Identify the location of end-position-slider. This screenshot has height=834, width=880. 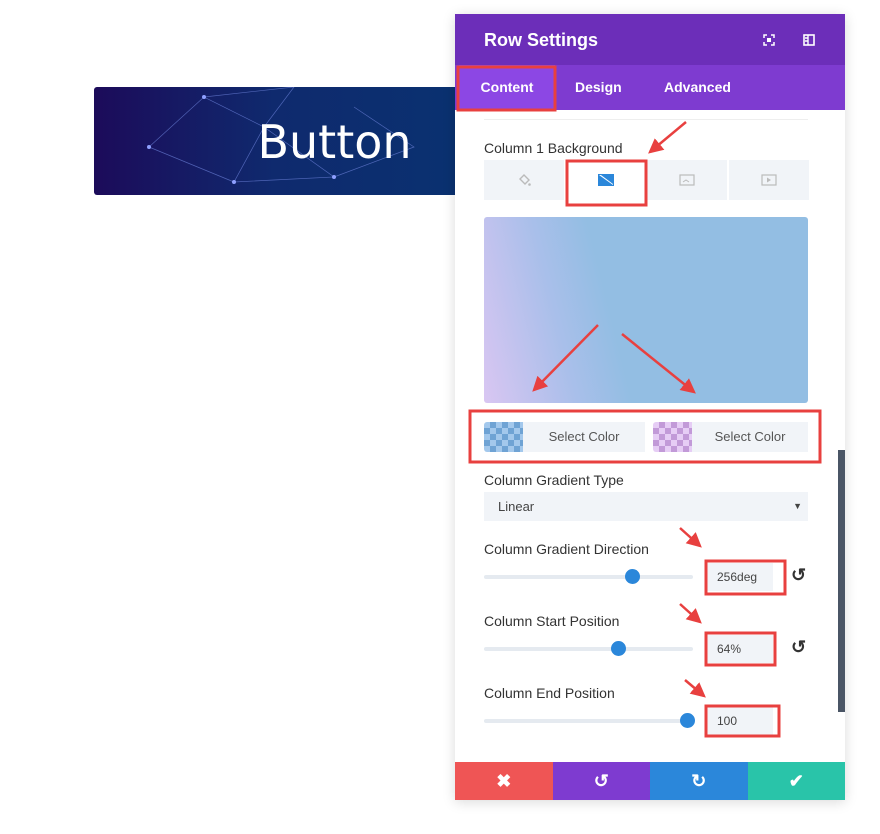
(589, 720).